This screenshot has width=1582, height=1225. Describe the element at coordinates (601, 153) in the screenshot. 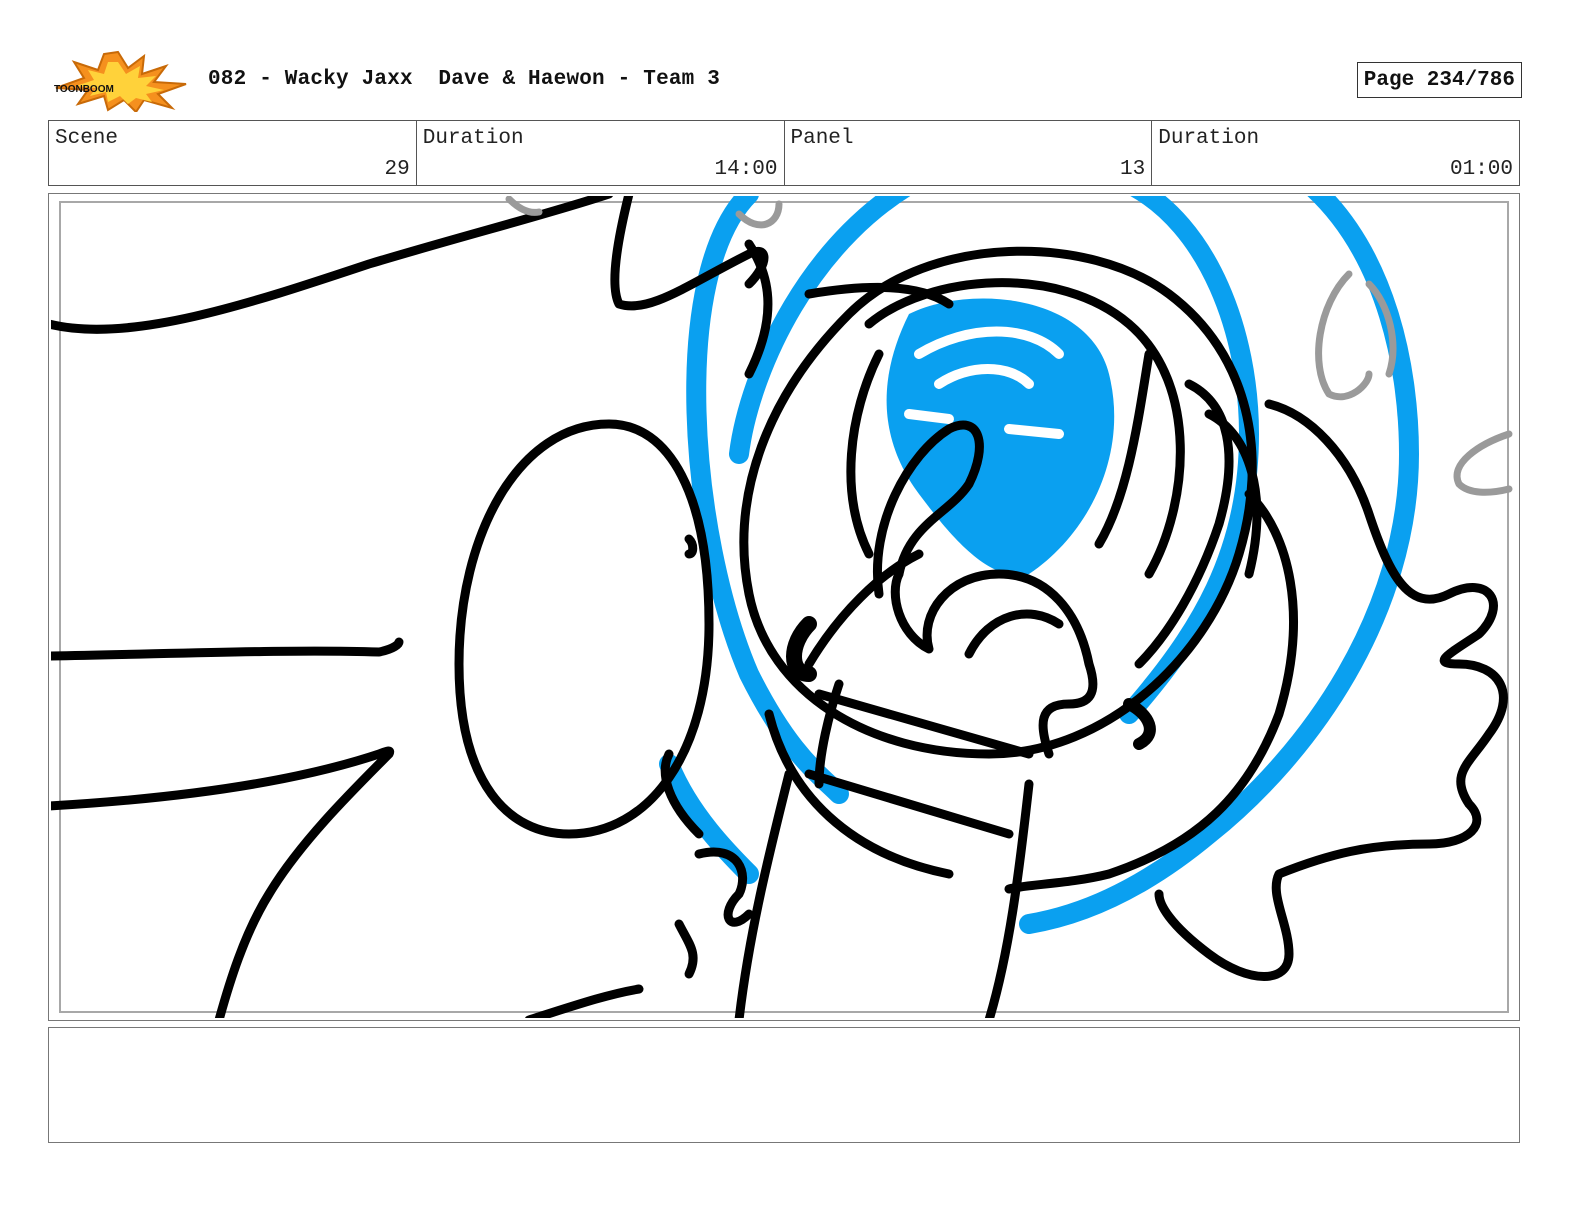

I see `scene-duration-cell: Duration 14:00` at that location.